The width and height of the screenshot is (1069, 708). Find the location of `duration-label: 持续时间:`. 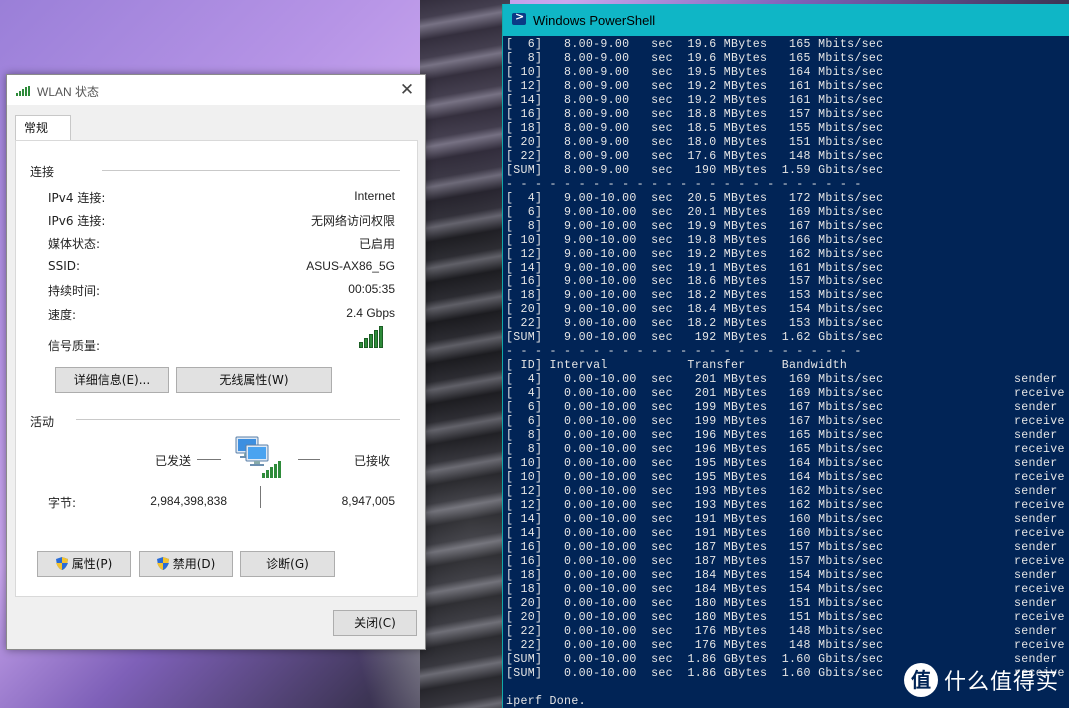

duration-label: 持续时间: is located at coordinates (74, 291).